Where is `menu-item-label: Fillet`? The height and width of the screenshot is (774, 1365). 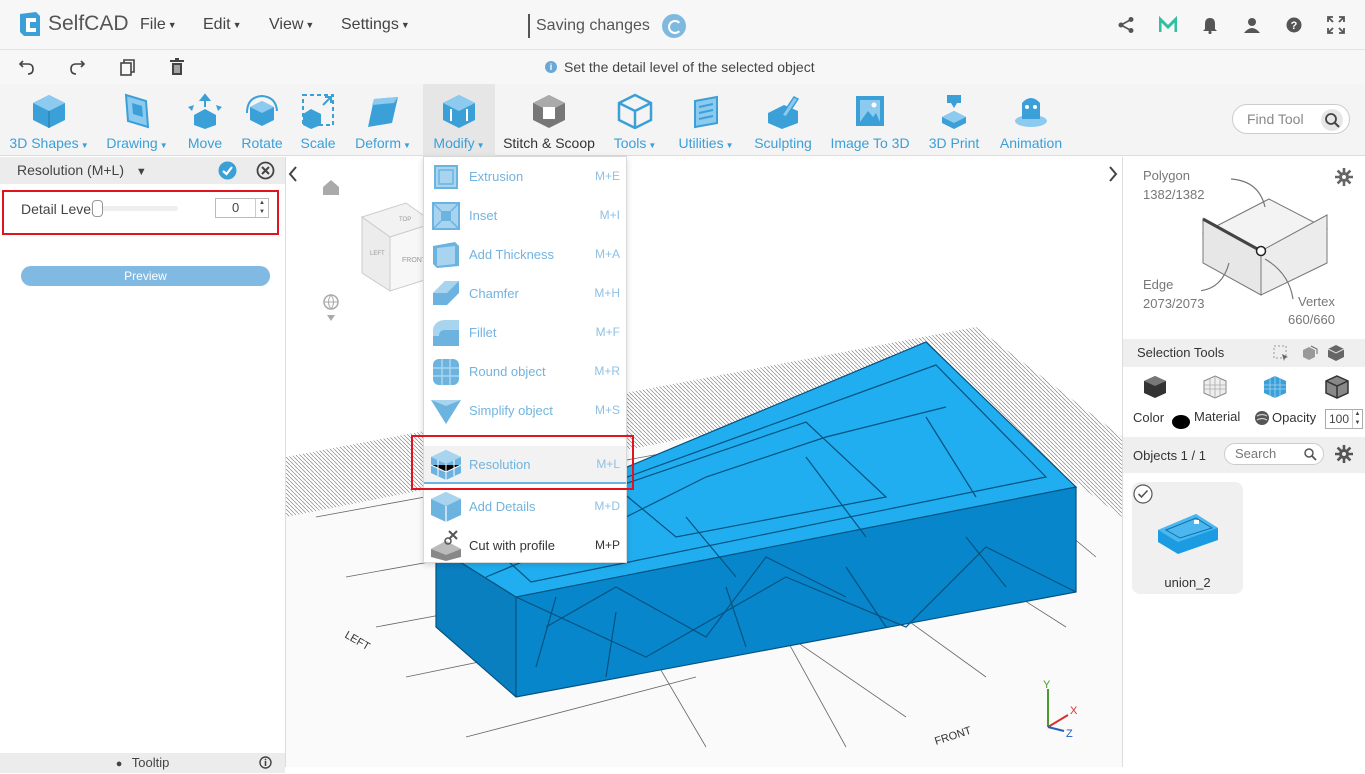 menu-item-label: Fillet is located at coordinates (483, 332).